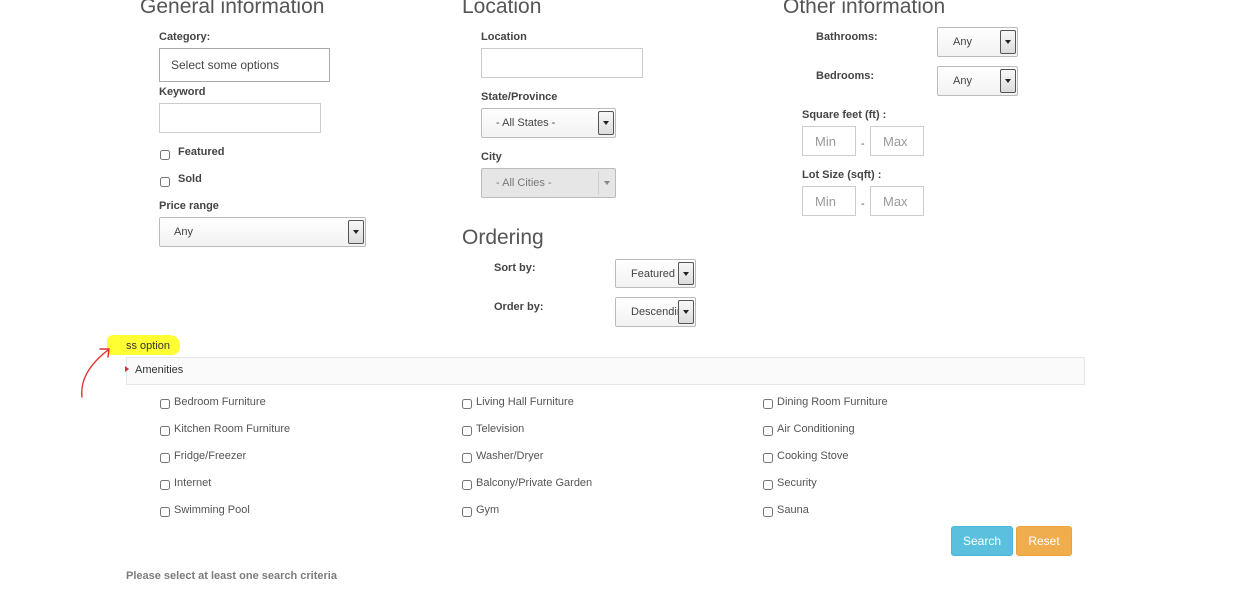 The height and width of the screenshot is (608, 1245). Describe the element at coordinates (1044, 541) in the screenshot. I see `reset-button: Reset` at that location.